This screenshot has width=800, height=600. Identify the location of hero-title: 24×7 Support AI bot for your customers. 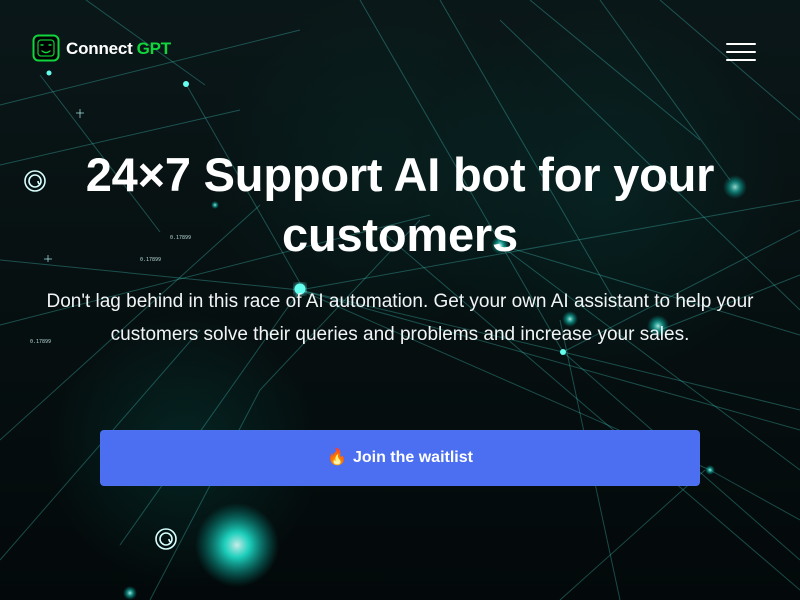
(400, 204).